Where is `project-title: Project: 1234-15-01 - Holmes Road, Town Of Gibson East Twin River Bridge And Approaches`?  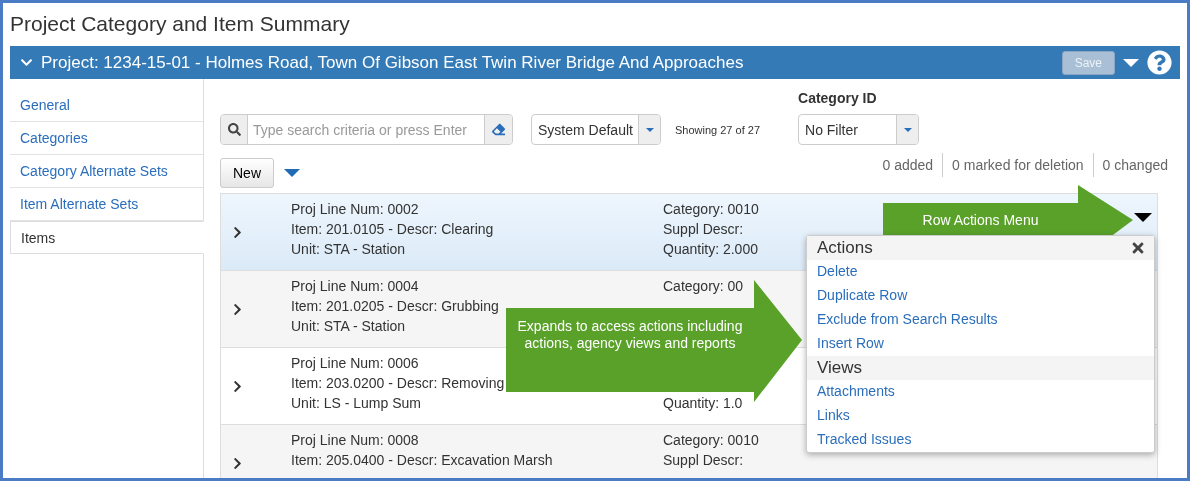 project-title: Project: 1234-15-01 - Holmes Road, Town Of Gibson East Twin River Bridge And Approaches is located at coordinates (393, 62).